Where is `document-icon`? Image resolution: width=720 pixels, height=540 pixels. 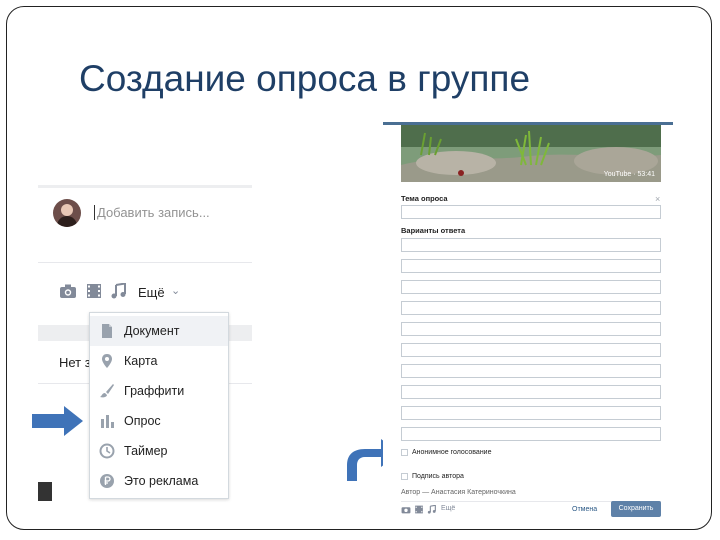 document-icon is located at coordinates (107, 331).